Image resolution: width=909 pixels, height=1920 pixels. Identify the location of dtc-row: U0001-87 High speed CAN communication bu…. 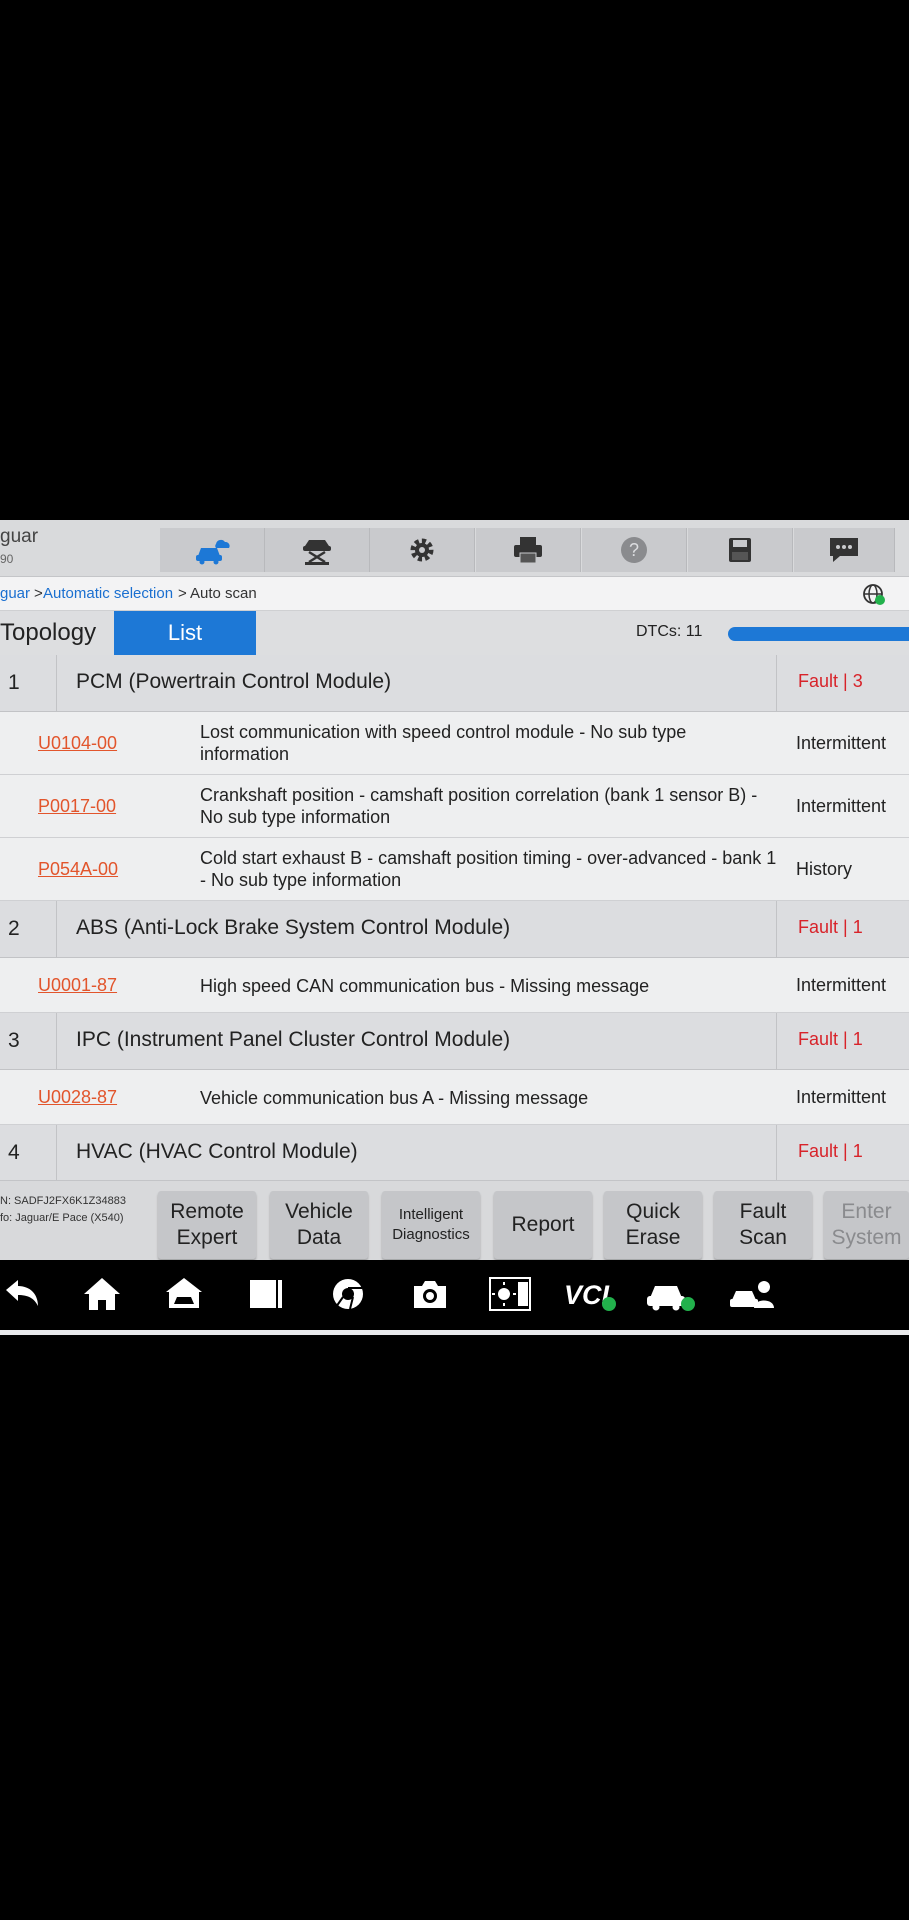
(454, 985).